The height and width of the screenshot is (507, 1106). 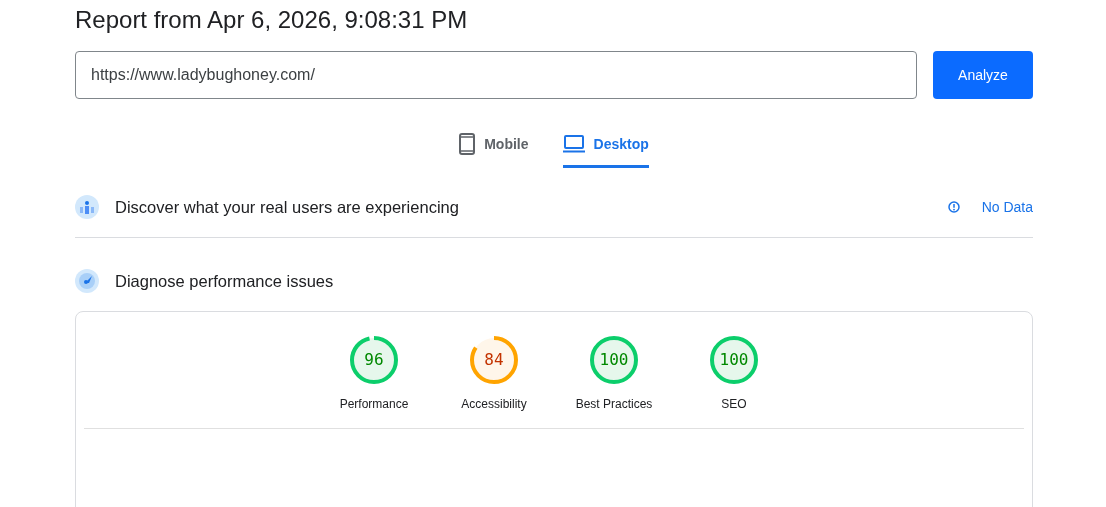 What do you see at coordinates (496, 75) in the screenshot?
I see `url-field: https://www.ladybughoney.com/` at bounding box center [496, 75].